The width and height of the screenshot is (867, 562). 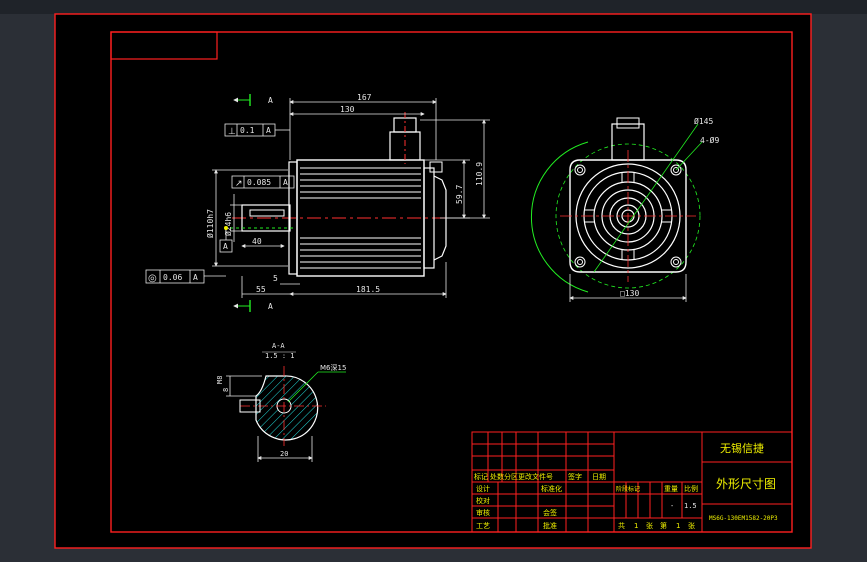 I want to click on concentricity-datum: A, so click(x=195, y=277).